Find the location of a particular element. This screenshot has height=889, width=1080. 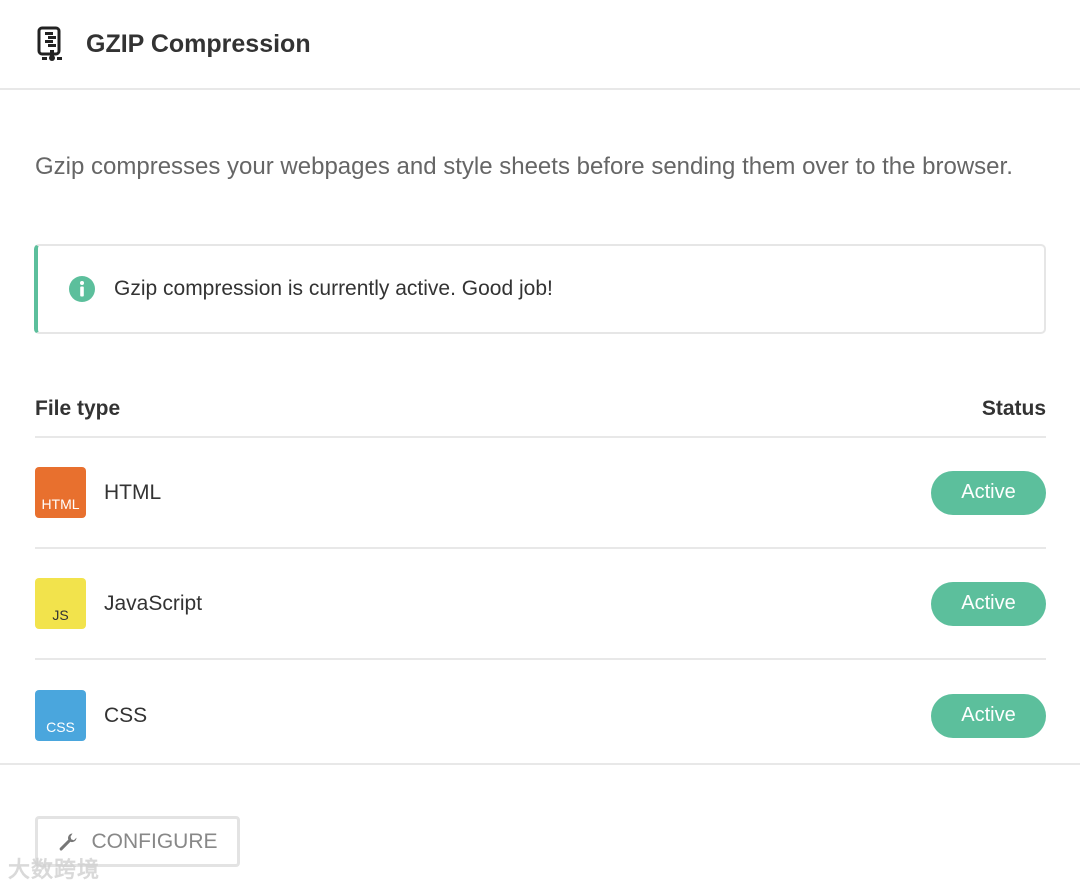

compress-icon is located at coordinates (52, 44).